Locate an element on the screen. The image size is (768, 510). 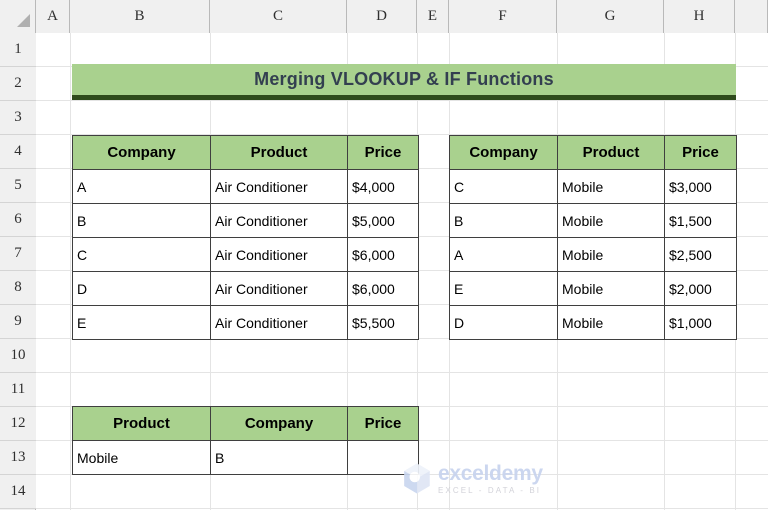
column-header-partial is located at coordinates (751, 16).